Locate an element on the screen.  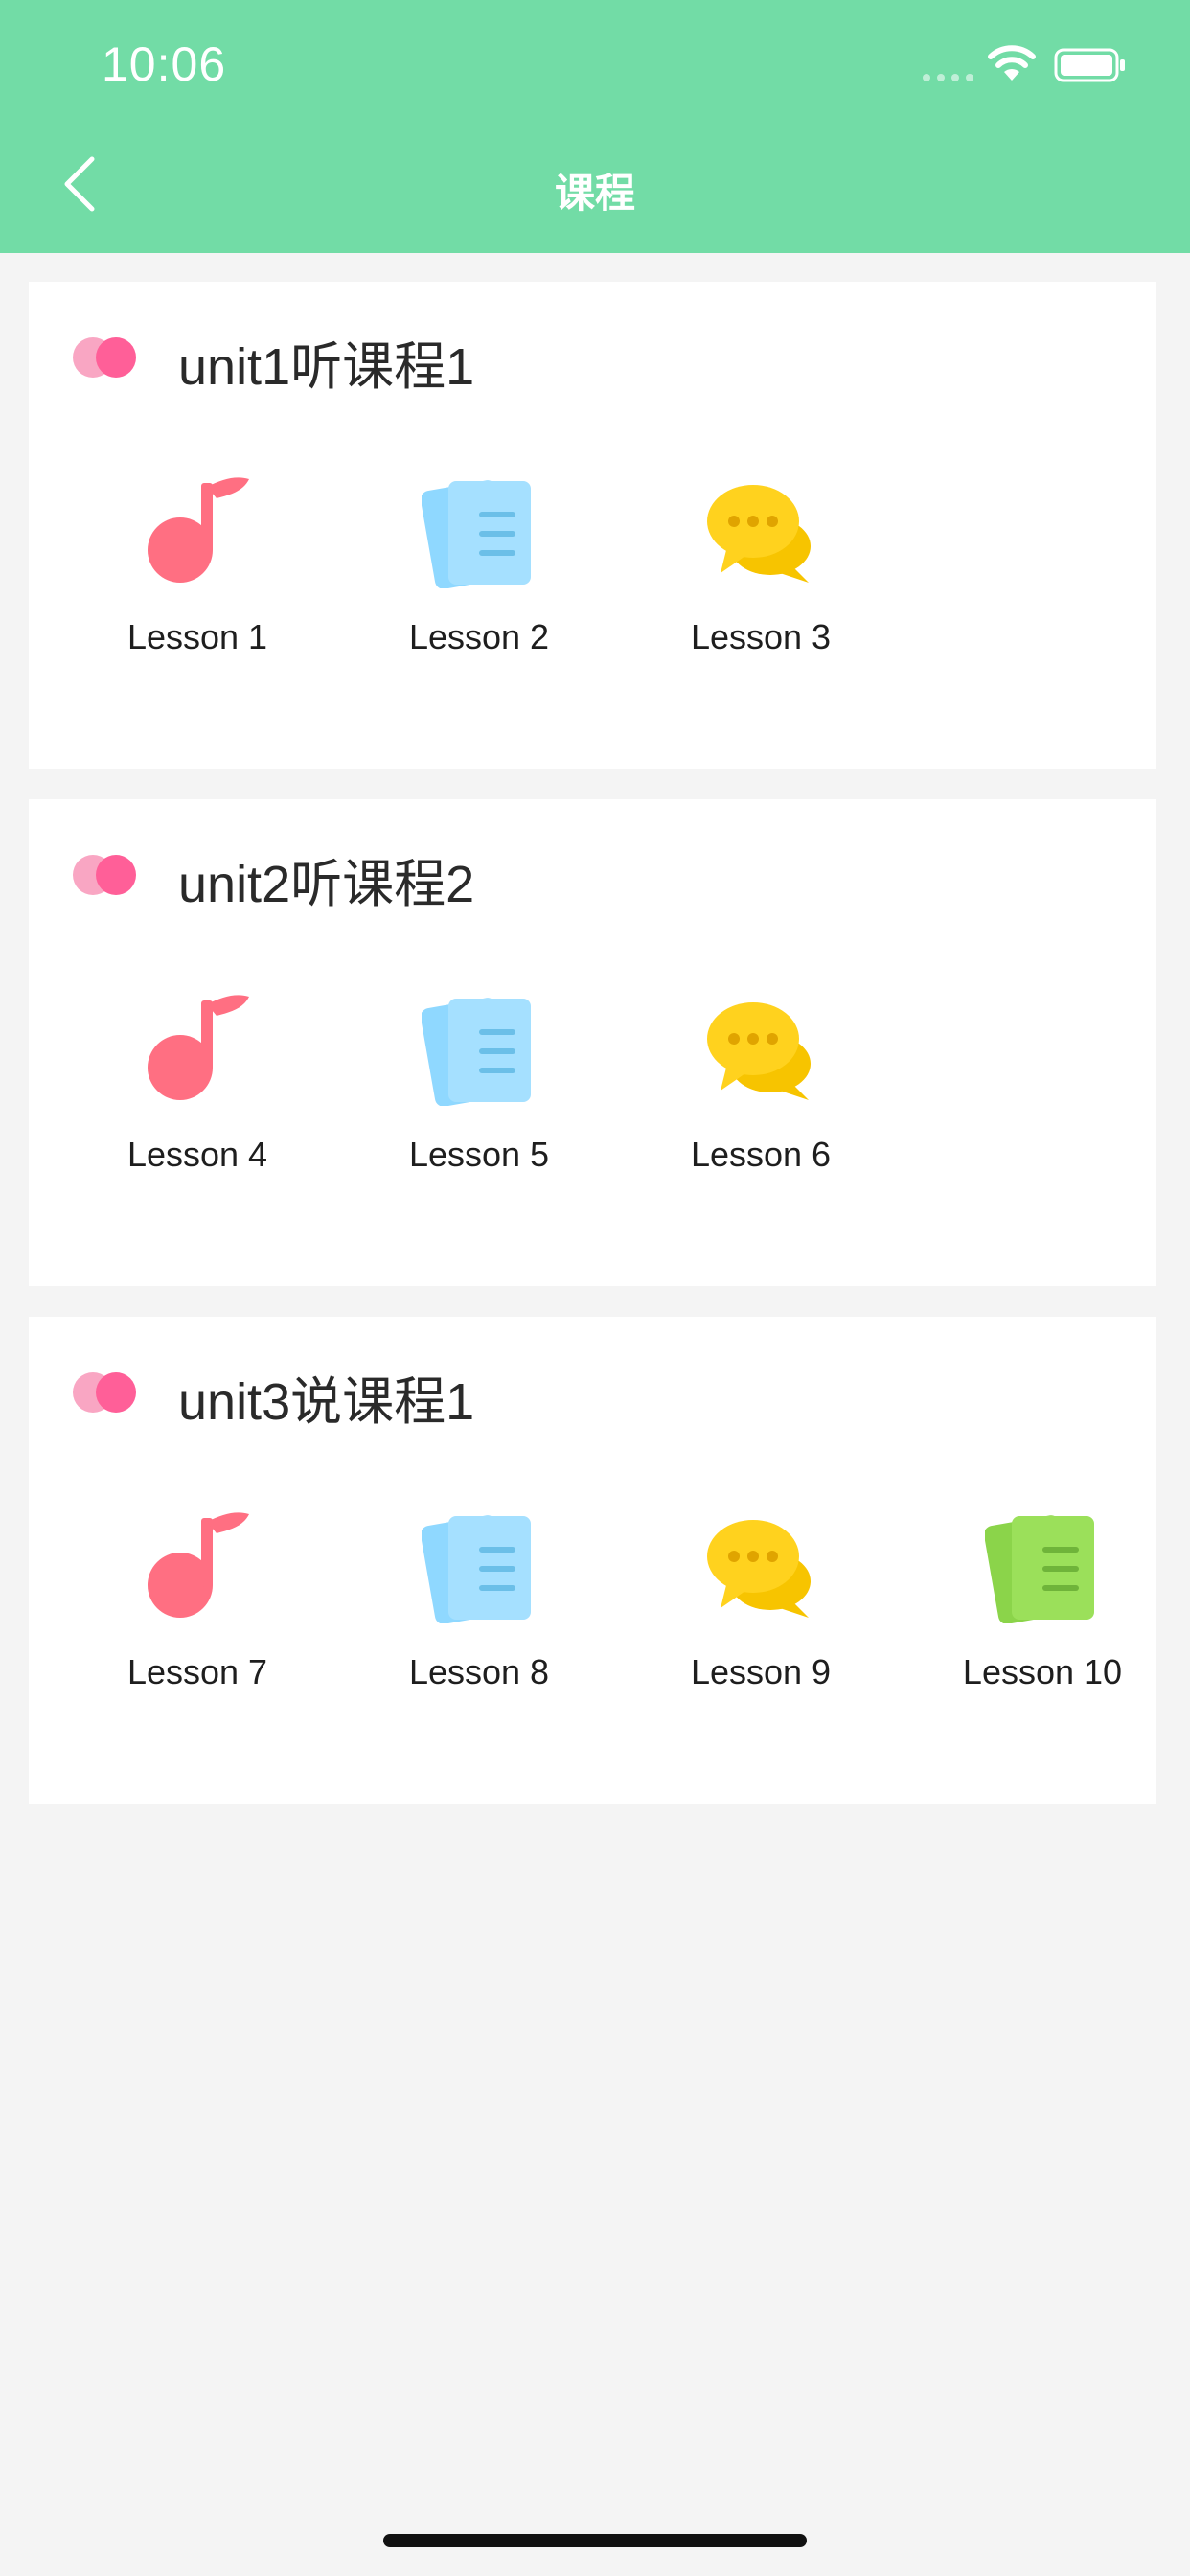
wifi-icon is located at coordinates (1012, 63).